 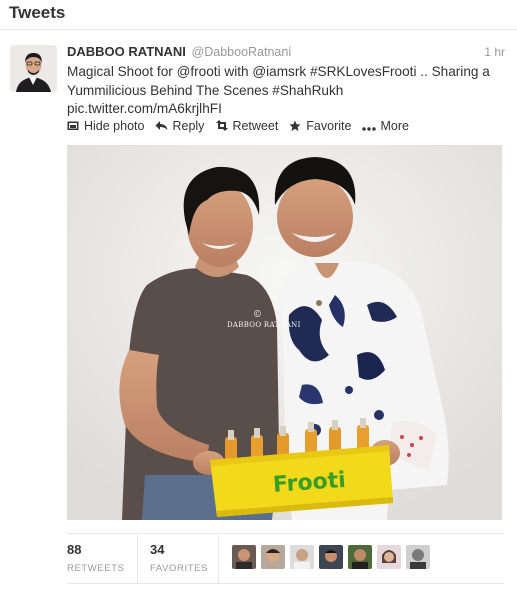 I want to click on tweet-actions: Hide photo Reply Retweet Favorite More, so click(x=243, y=126).